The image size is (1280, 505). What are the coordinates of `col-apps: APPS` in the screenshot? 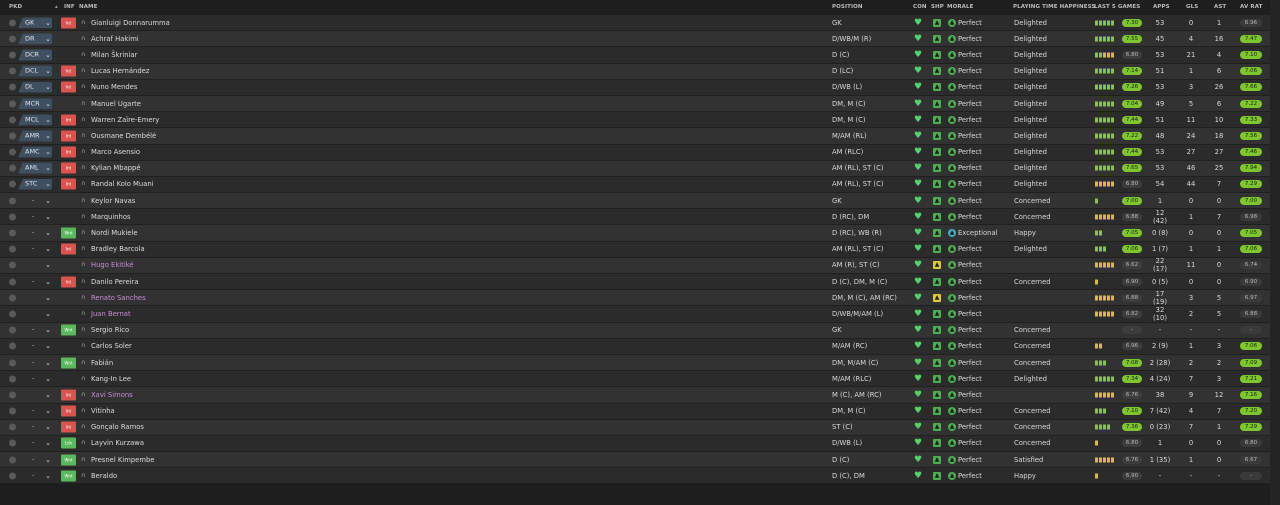 It's located at (1161, 7).